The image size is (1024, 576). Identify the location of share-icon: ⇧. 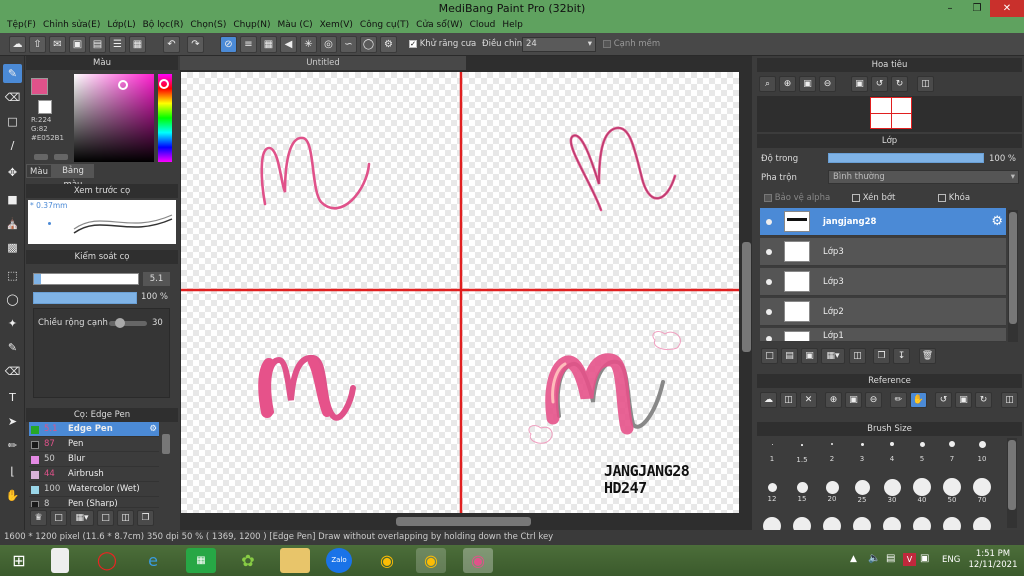
(37, 44).